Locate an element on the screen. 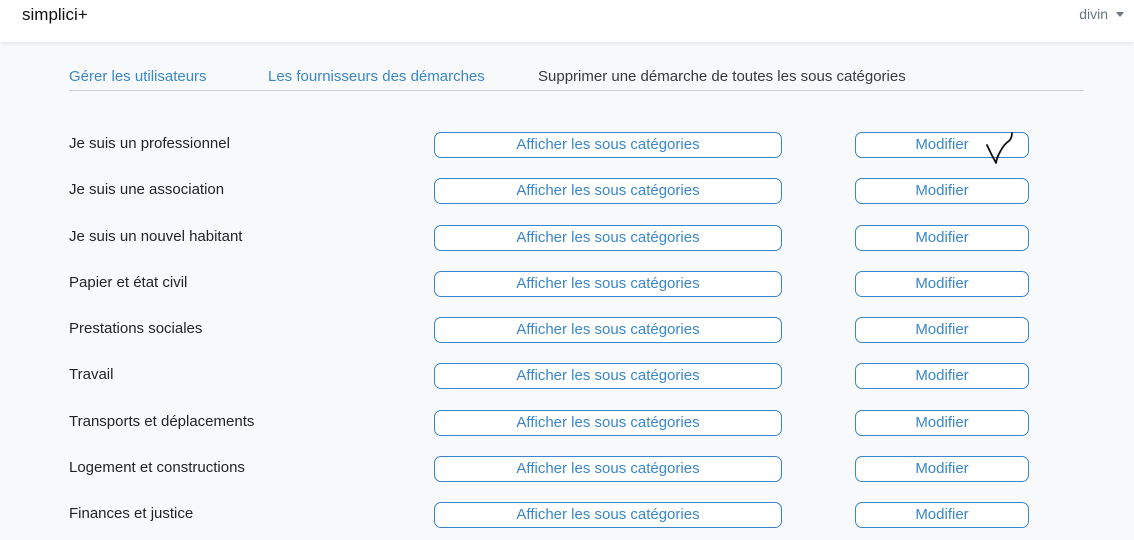 The width and height of the screenshot is (1134, 540). category-label: Logement et constructions is located at coordinates (157, 467).